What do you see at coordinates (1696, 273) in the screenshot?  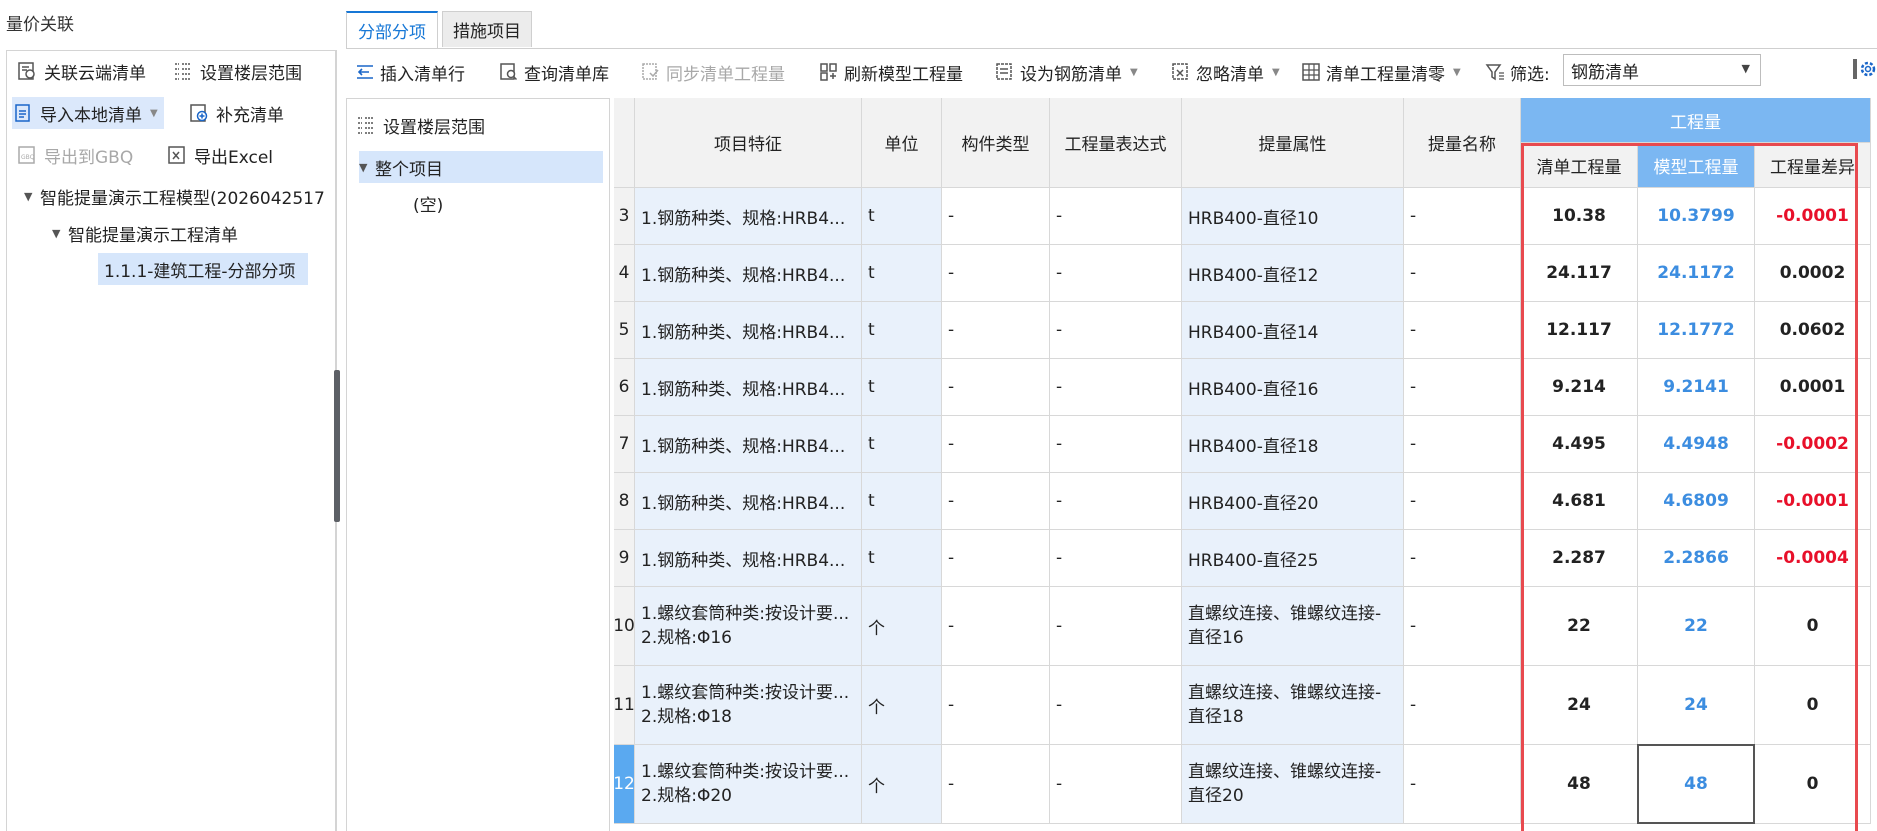 I see `cell-model-quantity: 24.1172` at bounding box center [1696, 273].